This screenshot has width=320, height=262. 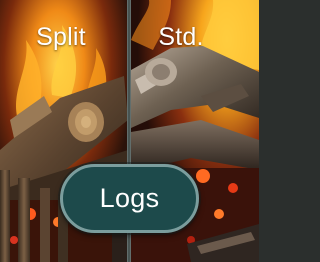 I want to click on panel-label-std: Std., so click(x=181, y=37).